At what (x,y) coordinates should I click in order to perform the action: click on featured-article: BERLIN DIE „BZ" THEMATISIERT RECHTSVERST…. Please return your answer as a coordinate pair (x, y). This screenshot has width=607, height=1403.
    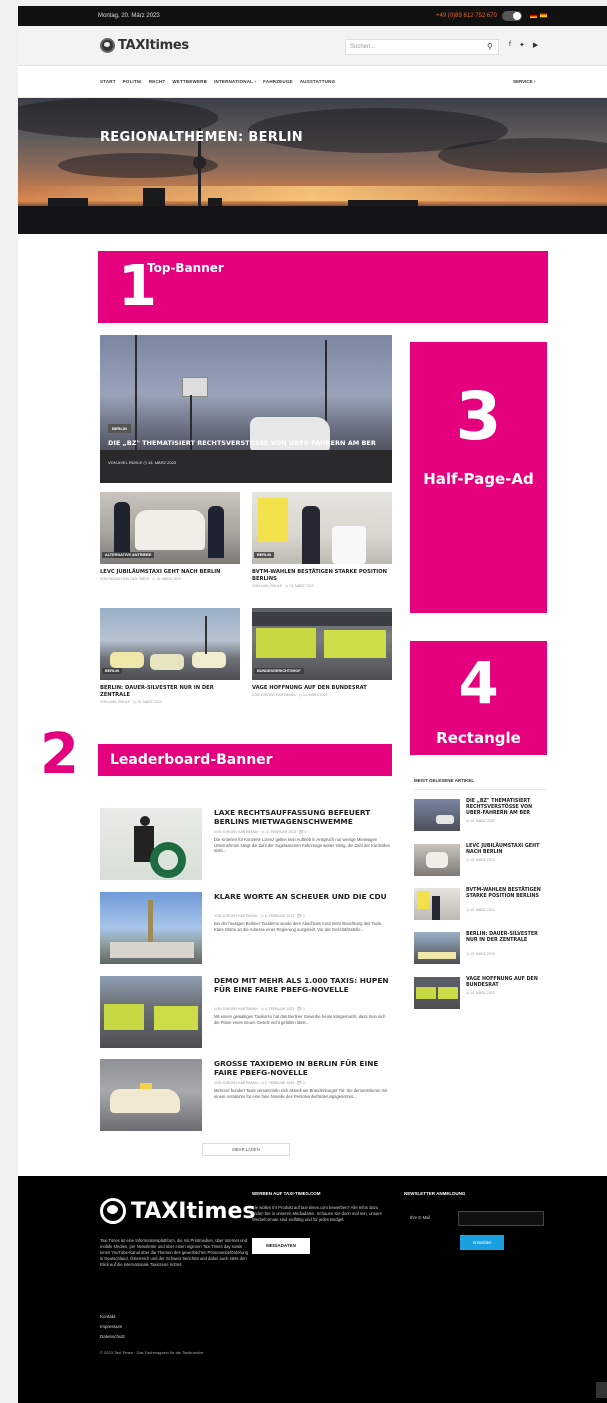
    Looking at the image, I should click on (246, 409).